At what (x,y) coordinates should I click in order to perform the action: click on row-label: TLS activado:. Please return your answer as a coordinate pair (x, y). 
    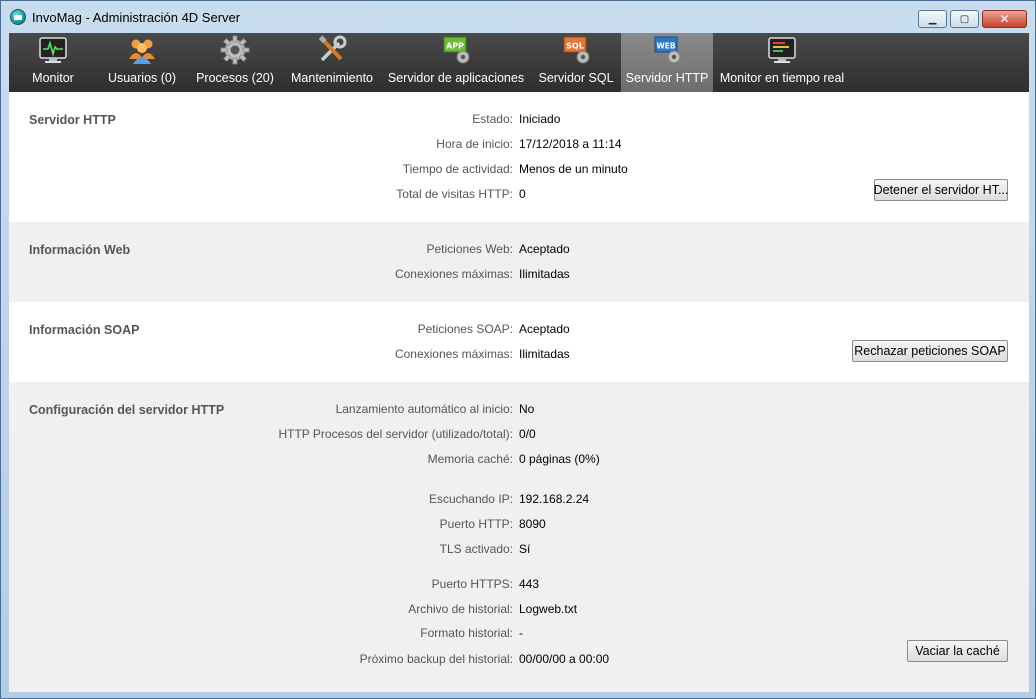
    Looking at the image, I should click on (476, 549).